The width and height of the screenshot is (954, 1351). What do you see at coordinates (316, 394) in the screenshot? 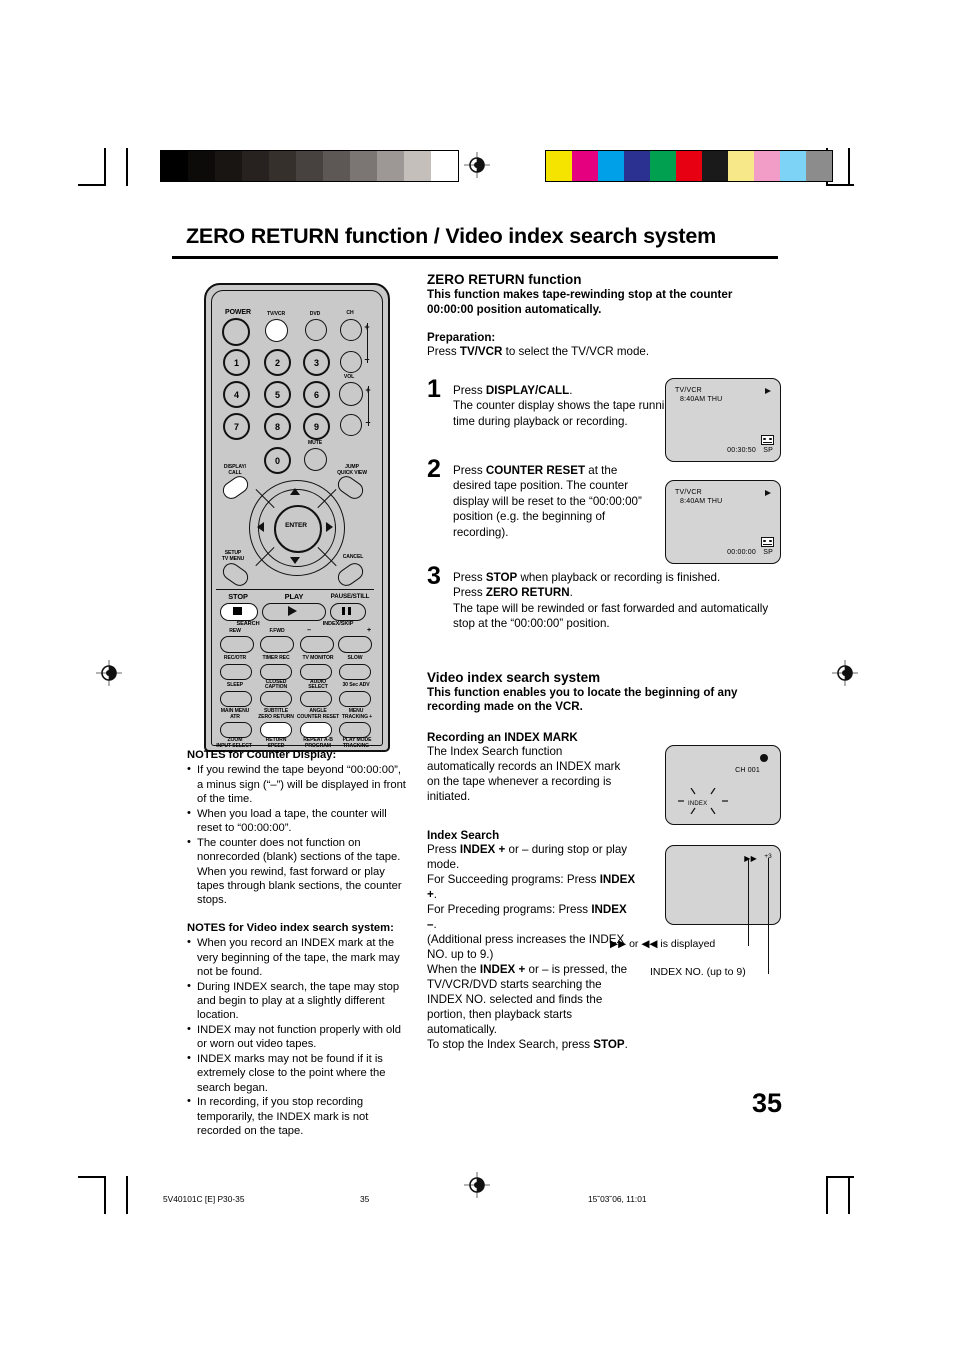
I see `number-6-button: 6` at bounding box center [316, 394].